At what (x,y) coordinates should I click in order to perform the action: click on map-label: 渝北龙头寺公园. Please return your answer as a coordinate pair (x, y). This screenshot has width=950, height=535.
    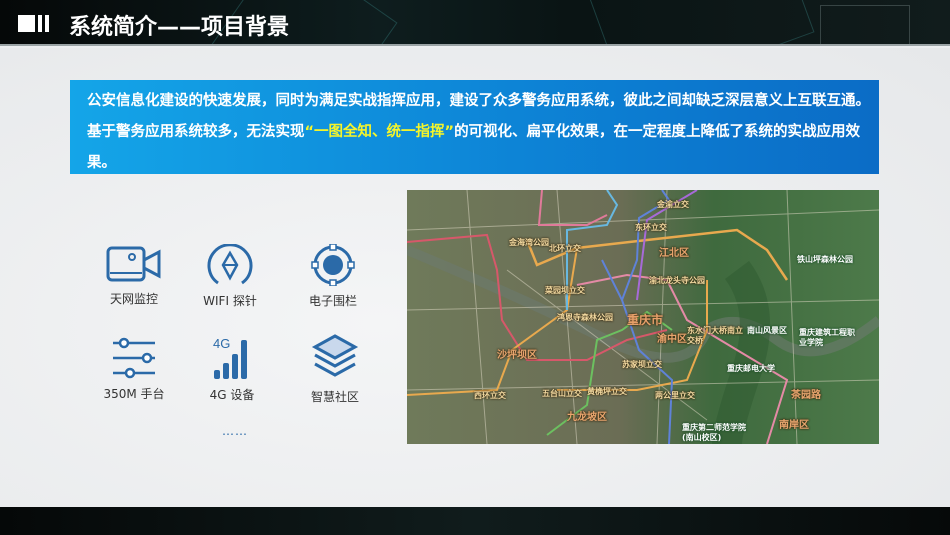
    Looking at the image, I should click on (677, 280).